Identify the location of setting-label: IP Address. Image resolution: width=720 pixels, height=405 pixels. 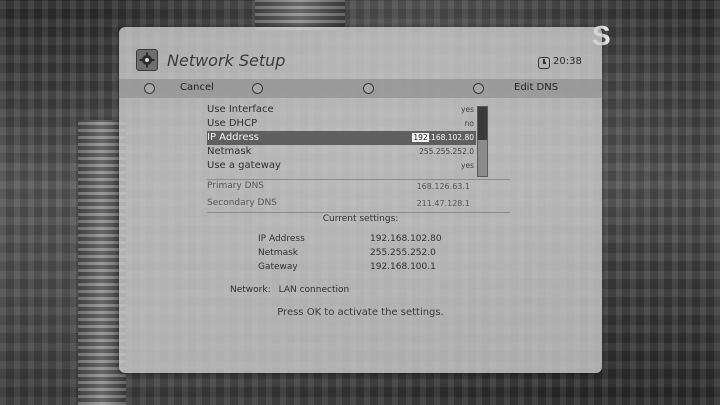
(233, 137).